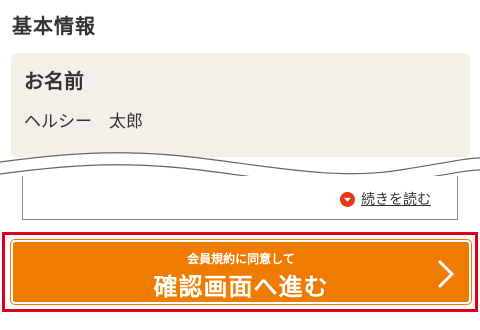 This screenshot has height=330, width=480. What do you see at coordinates (83, 122) in the screenshot?
I see `name-value: ヘルシー 太郎` at bounding box center [83, 122].